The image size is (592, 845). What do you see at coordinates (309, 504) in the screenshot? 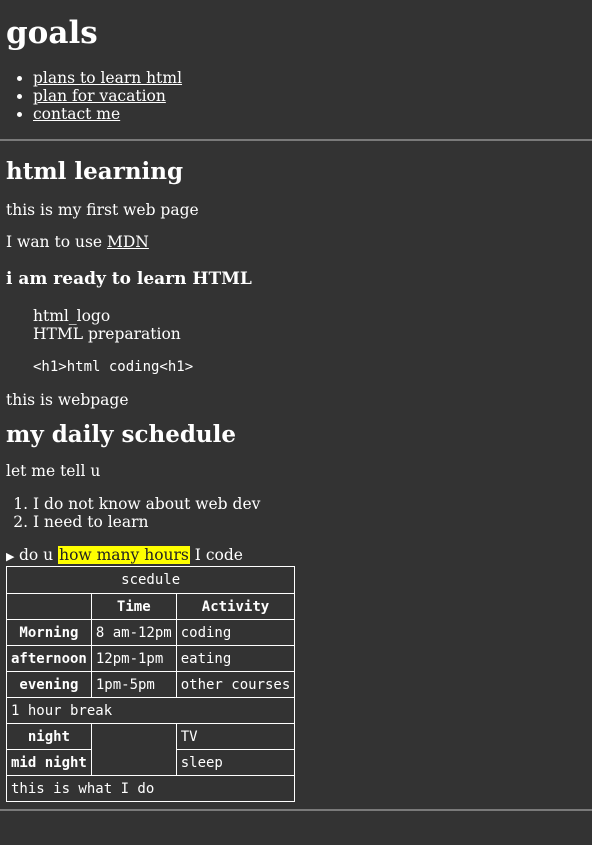
I see `list-item: I do not know about web dev` at bounding box center [309, 504].